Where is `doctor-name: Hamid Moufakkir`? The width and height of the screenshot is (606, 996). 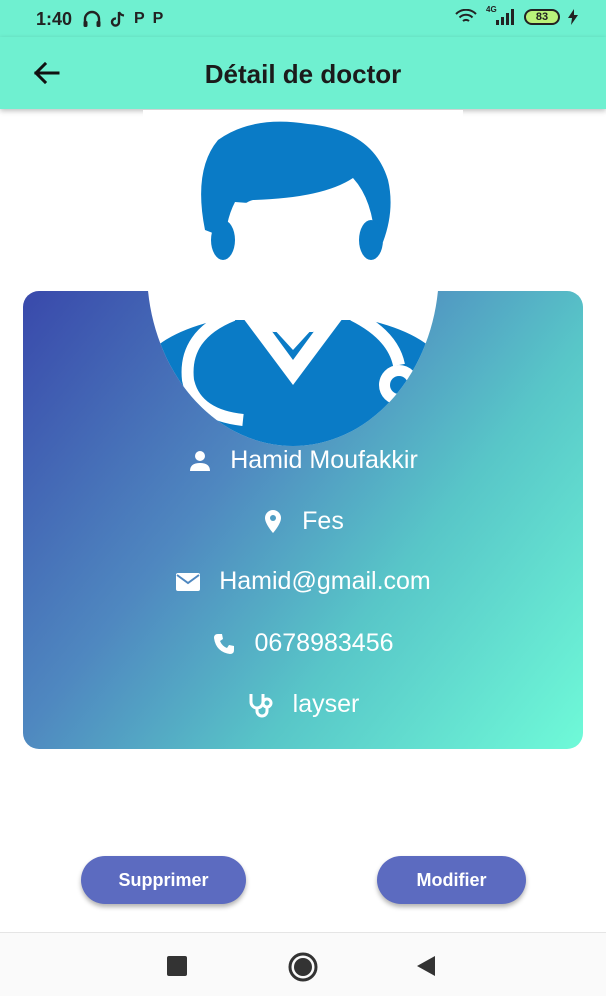 doctor-name: Hamid Moufakkir is located at coordinates (324, 460).